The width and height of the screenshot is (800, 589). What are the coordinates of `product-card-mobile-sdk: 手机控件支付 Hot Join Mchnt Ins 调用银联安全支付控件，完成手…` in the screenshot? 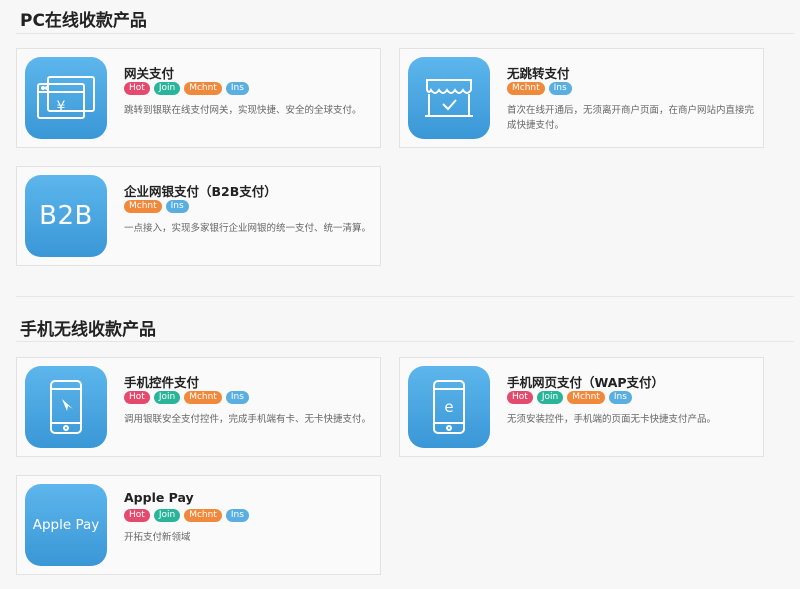 It's located at (198, 407).